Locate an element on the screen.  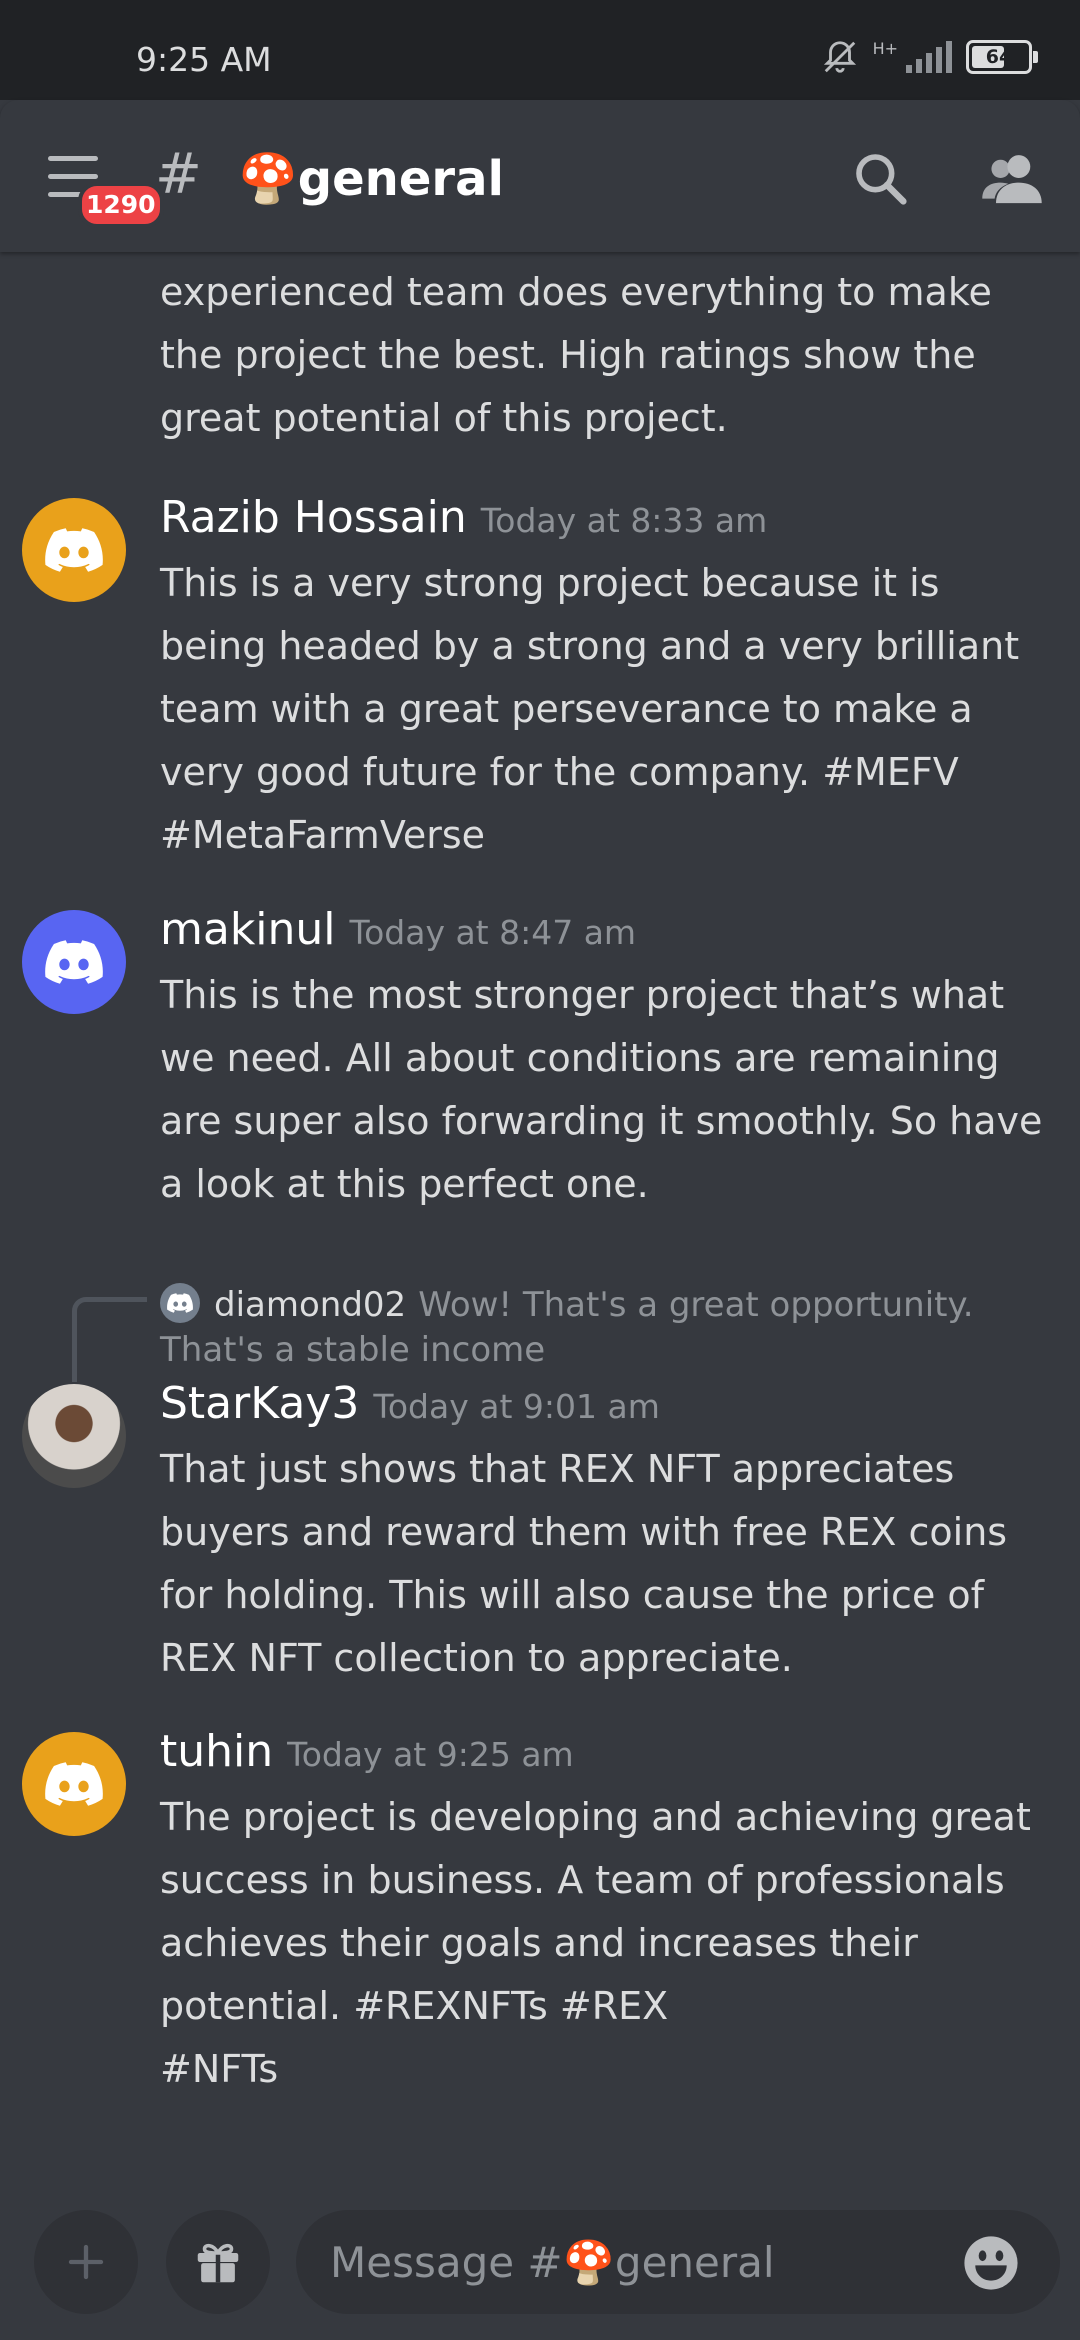
message-author: StarKay3 Today at 9:01 am is located at coordinates (410, 1403).